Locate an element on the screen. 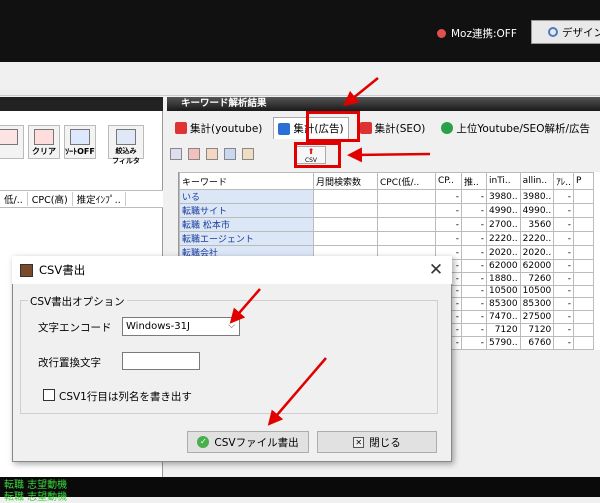  sort-icon is located at coordinates (248, 154).